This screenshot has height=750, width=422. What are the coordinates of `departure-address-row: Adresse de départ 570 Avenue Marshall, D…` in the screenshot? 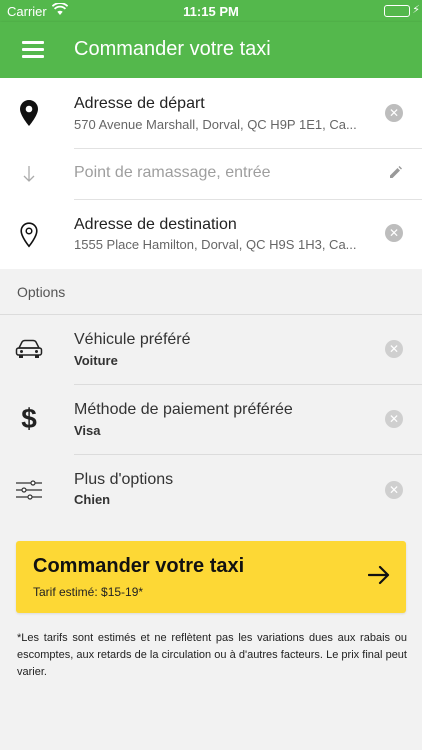 It's located at (211, 113).